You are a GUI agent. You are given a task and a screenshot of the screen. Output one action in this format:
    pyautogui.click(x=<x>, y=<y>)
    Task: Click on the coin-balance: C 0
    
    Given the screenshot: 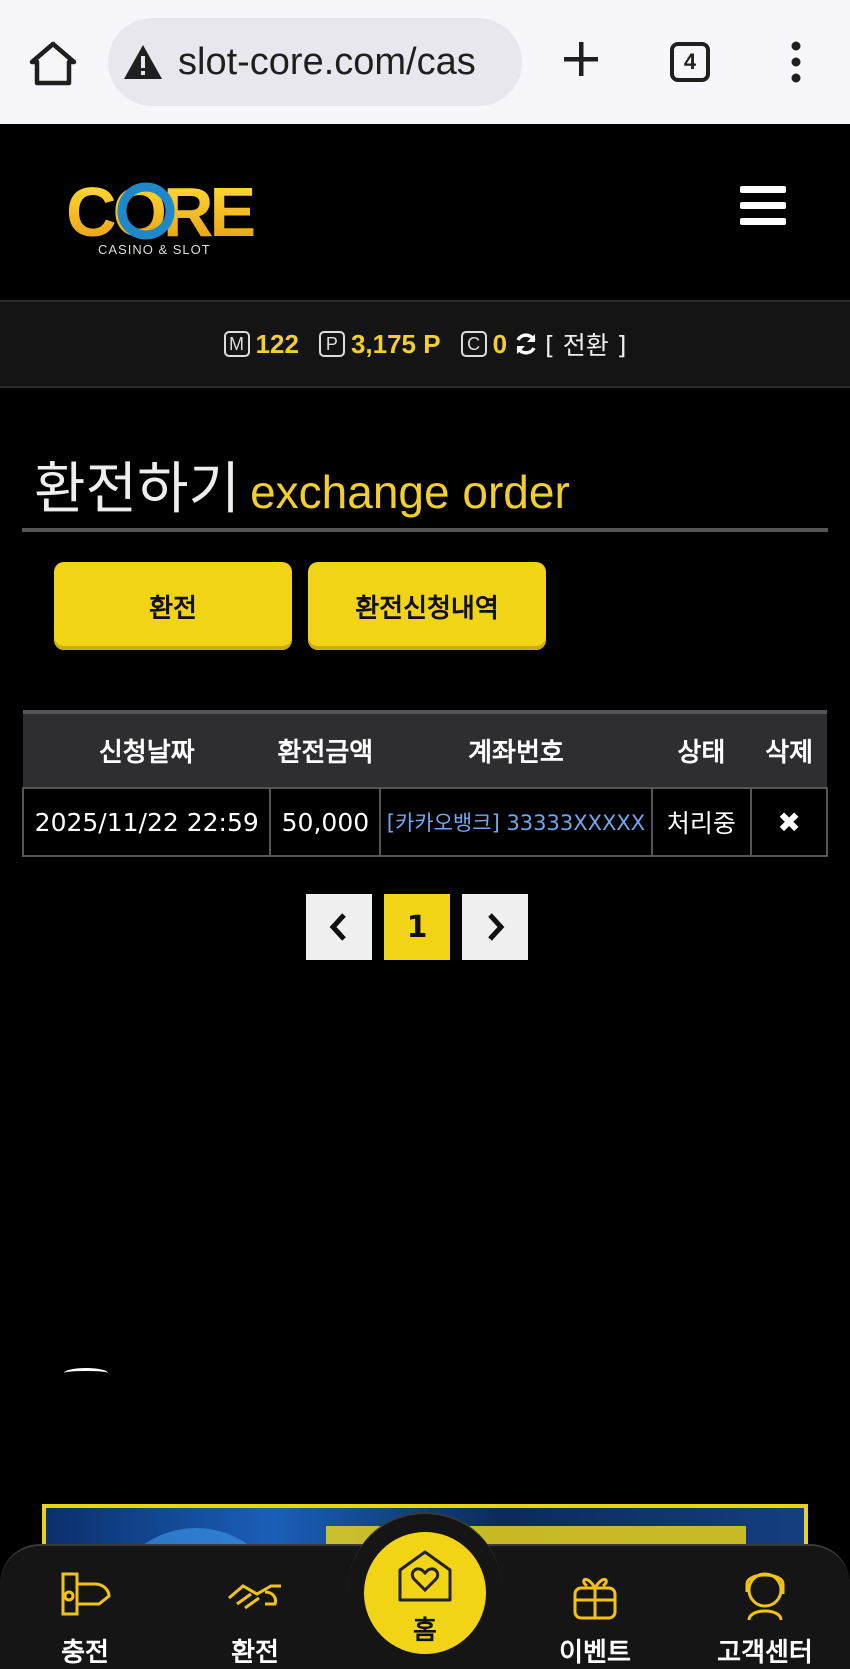 What is the action you would take?
    pyautogui.click(x=484, y=344)
    